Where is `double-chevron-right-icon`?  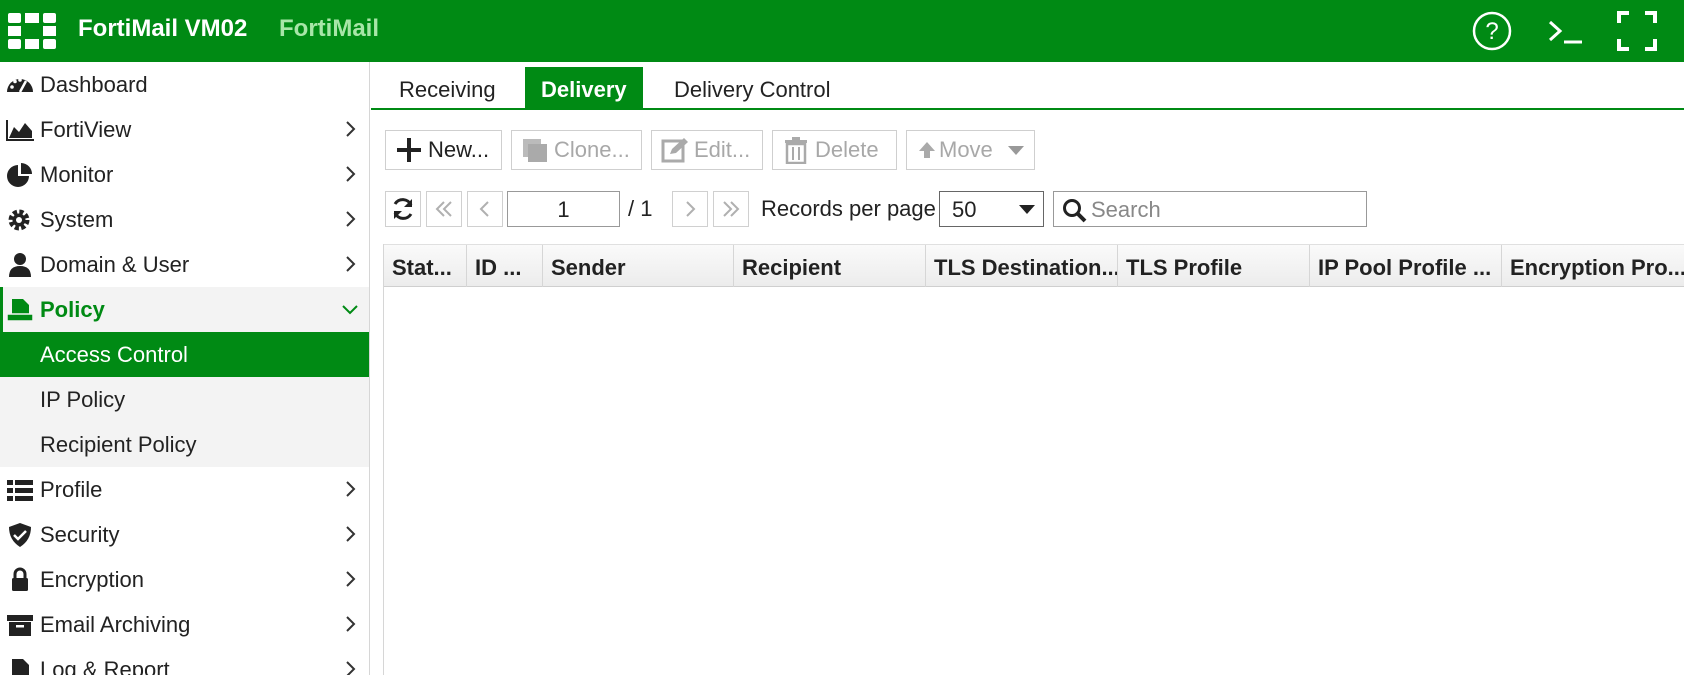 double-chevron-right-icon is located at coordinates (731, 209).